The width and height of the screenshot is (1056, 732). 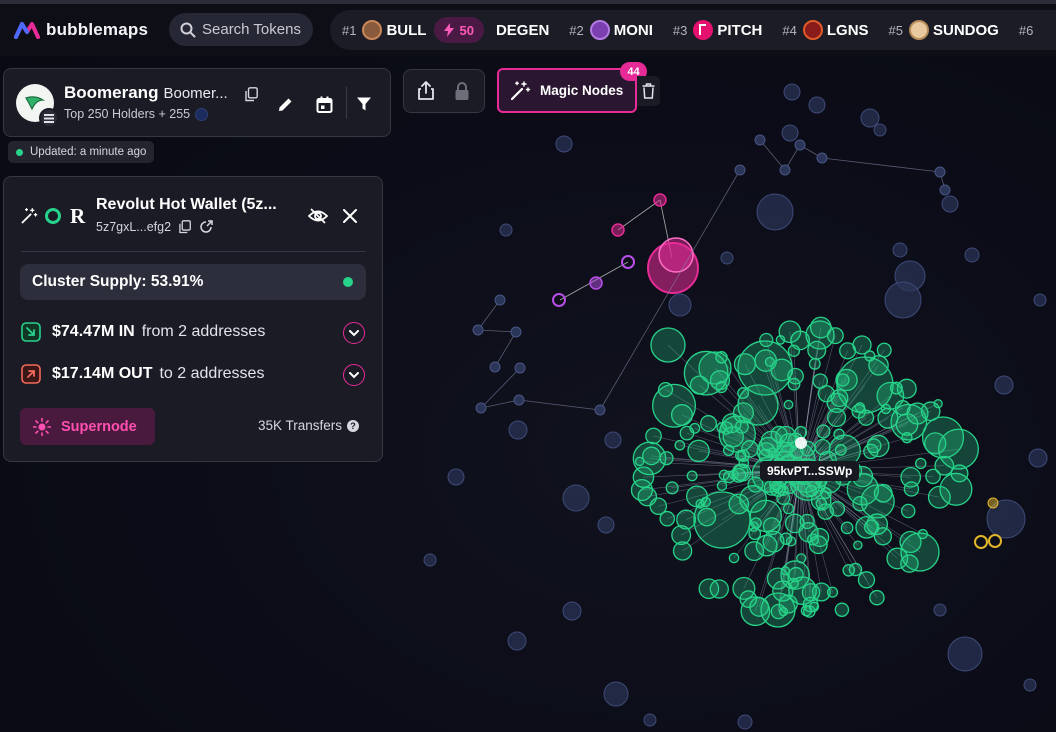 What do you see at coordinates (185, 227) in the screenshot?
I see `copy-address-button` at bounding box center [185, 227].